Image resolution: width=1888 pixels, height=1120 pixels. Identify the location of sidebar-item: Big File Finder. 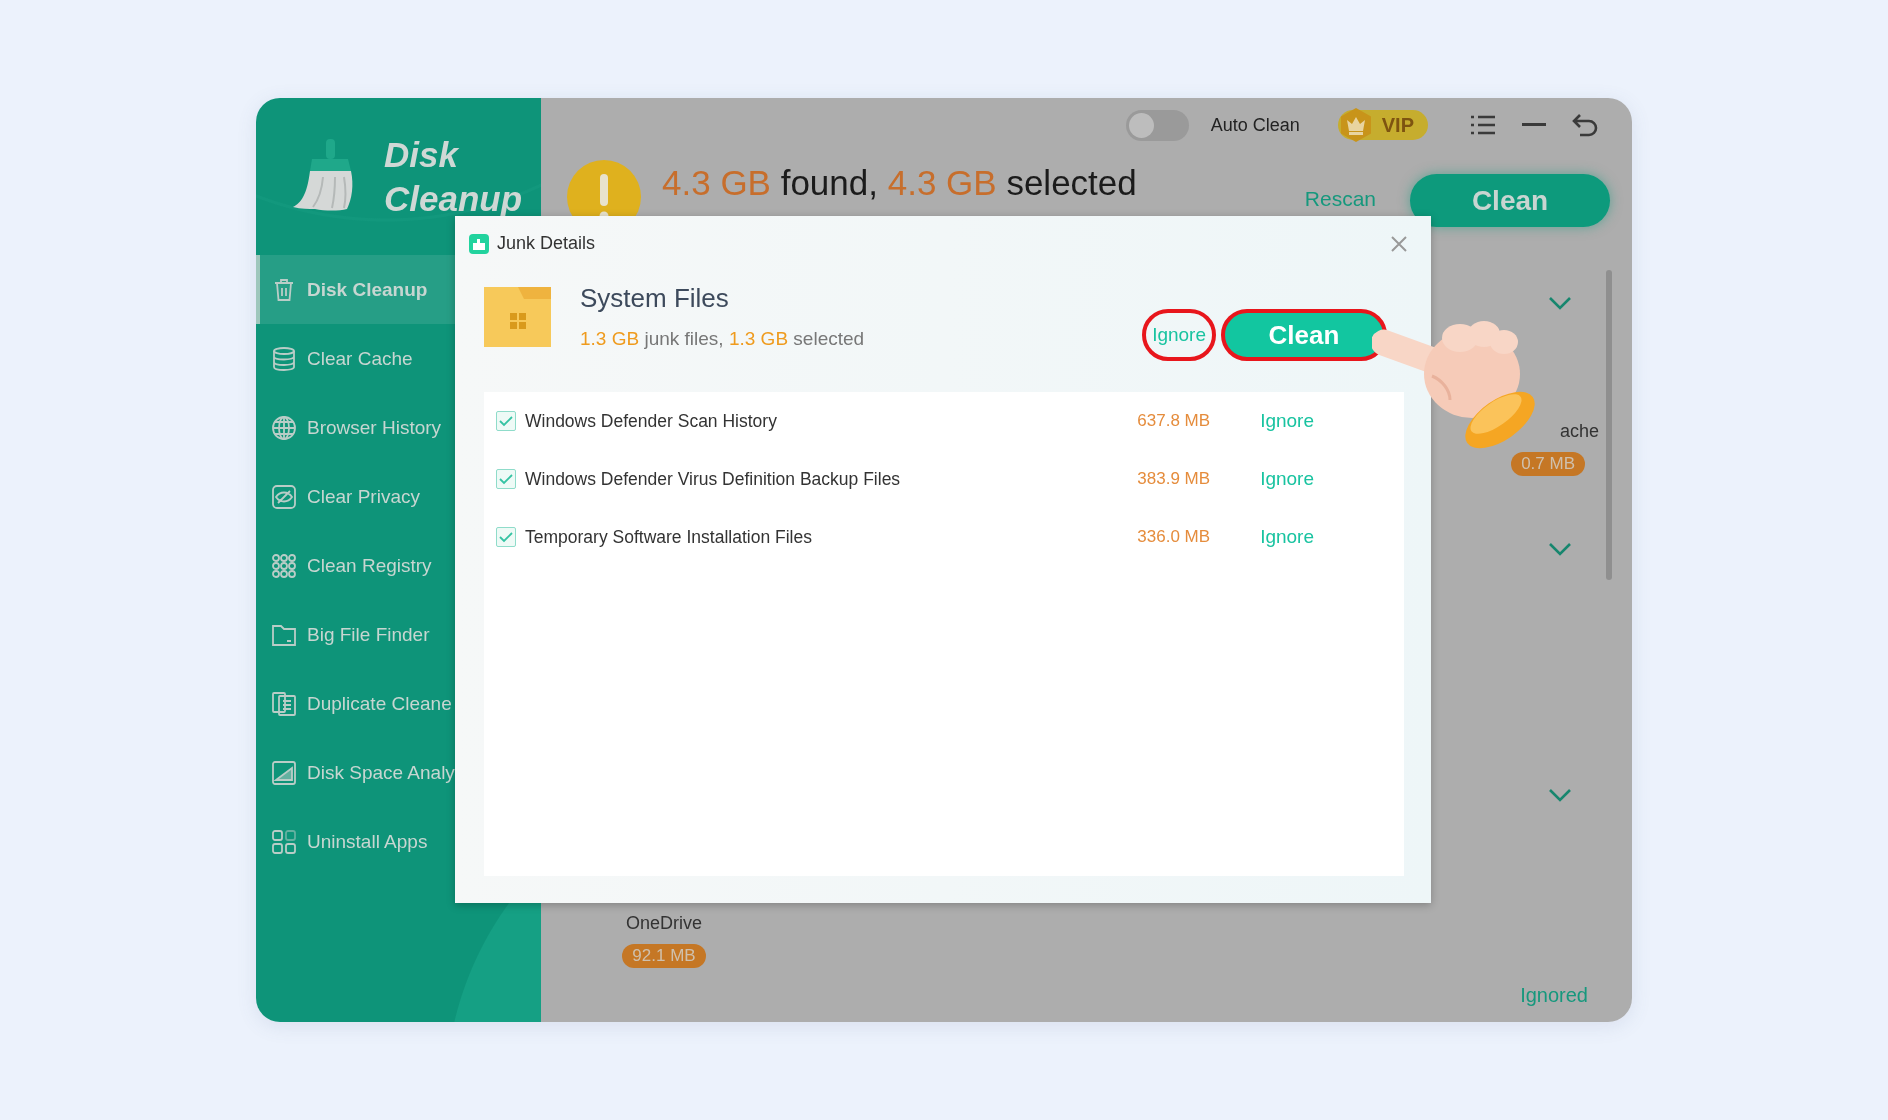
(398, 634).